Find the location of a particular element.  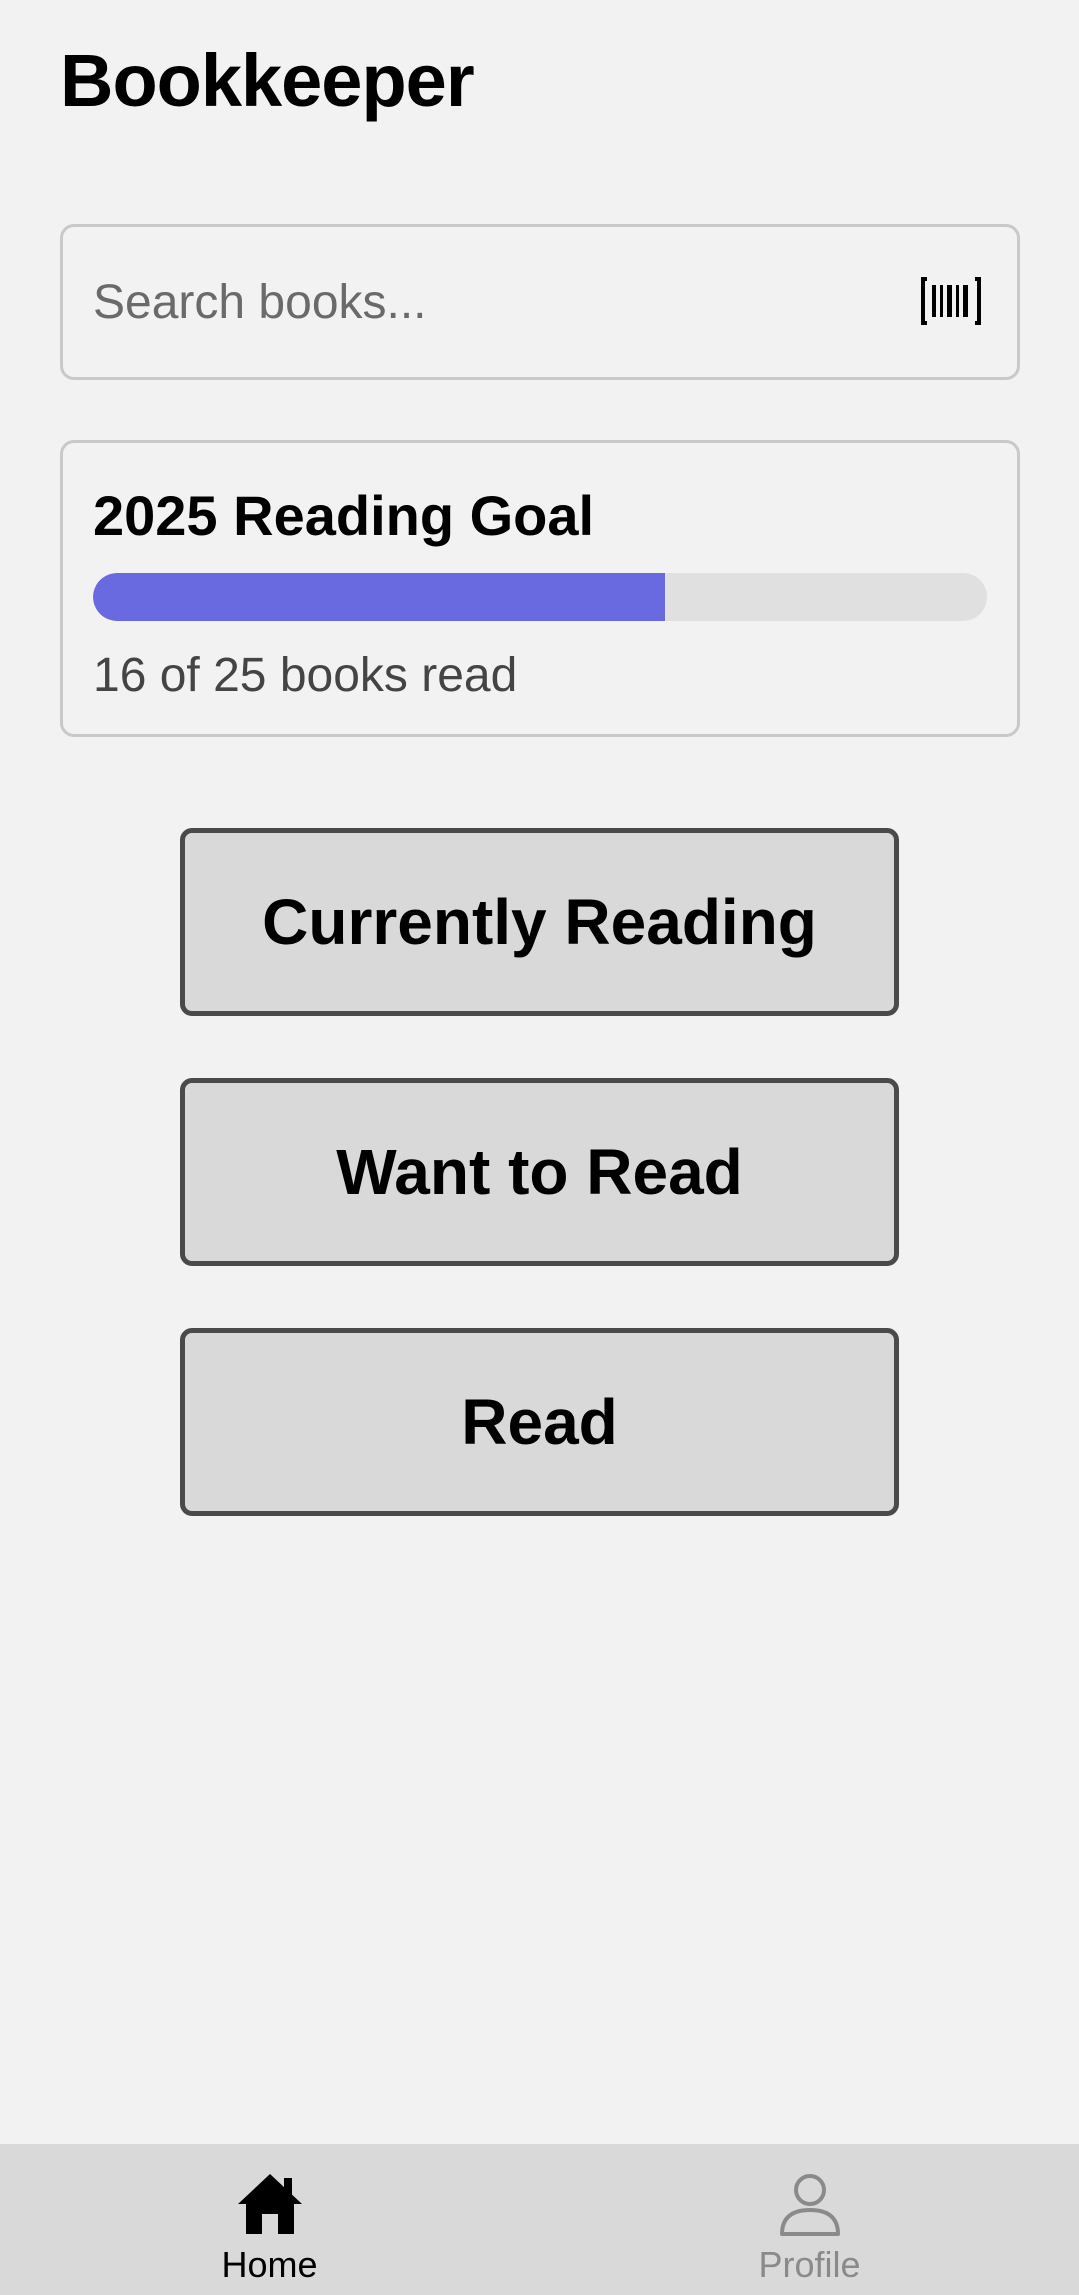

nav-item-home: Home is located at coordinates (269, 2219).